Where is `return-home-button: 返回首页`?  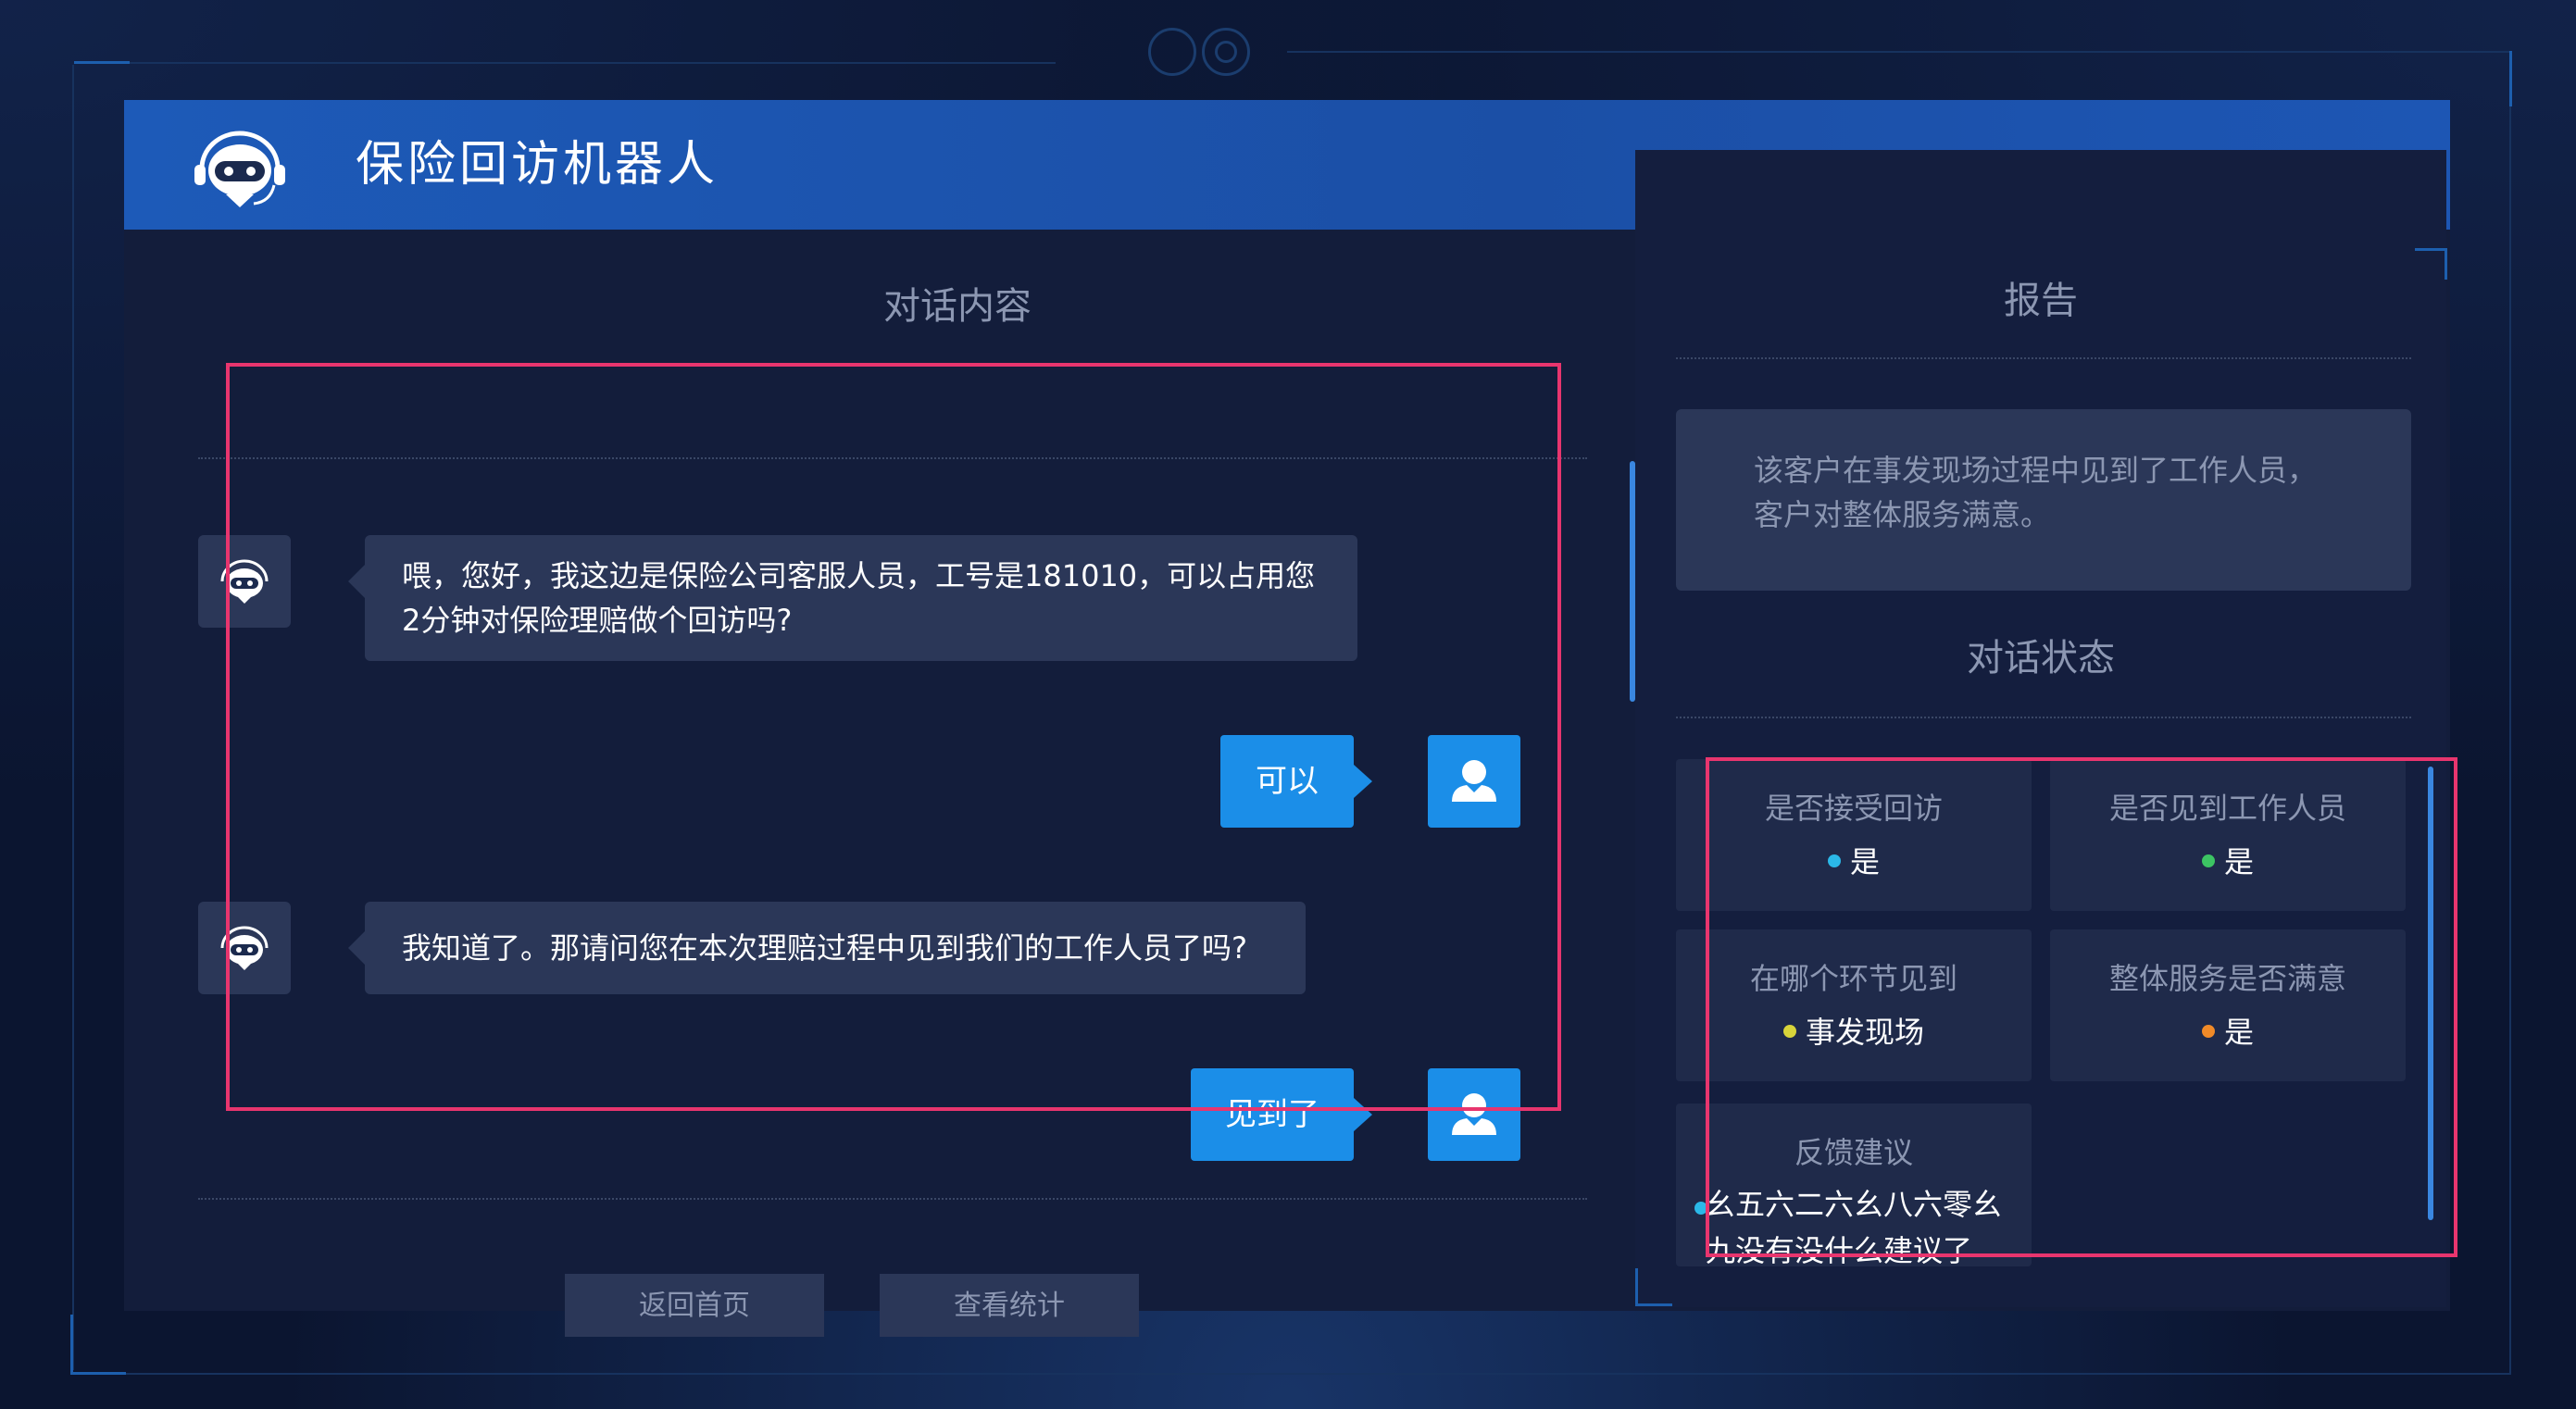 return-home-button: 返回首页 is located at coordinates (695, 1305).